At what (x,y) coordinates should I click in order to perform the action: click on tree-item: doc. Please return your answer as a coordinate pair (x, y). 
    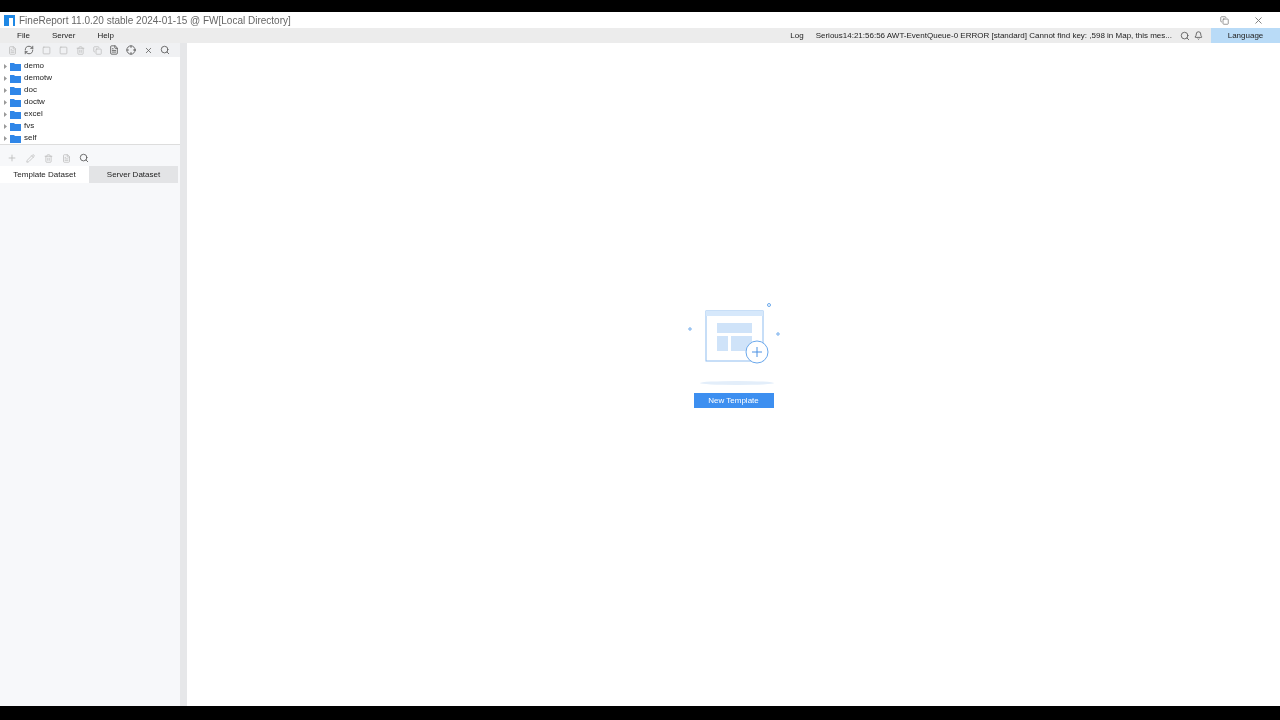
    Looking at the image, I should click on (30, 90).